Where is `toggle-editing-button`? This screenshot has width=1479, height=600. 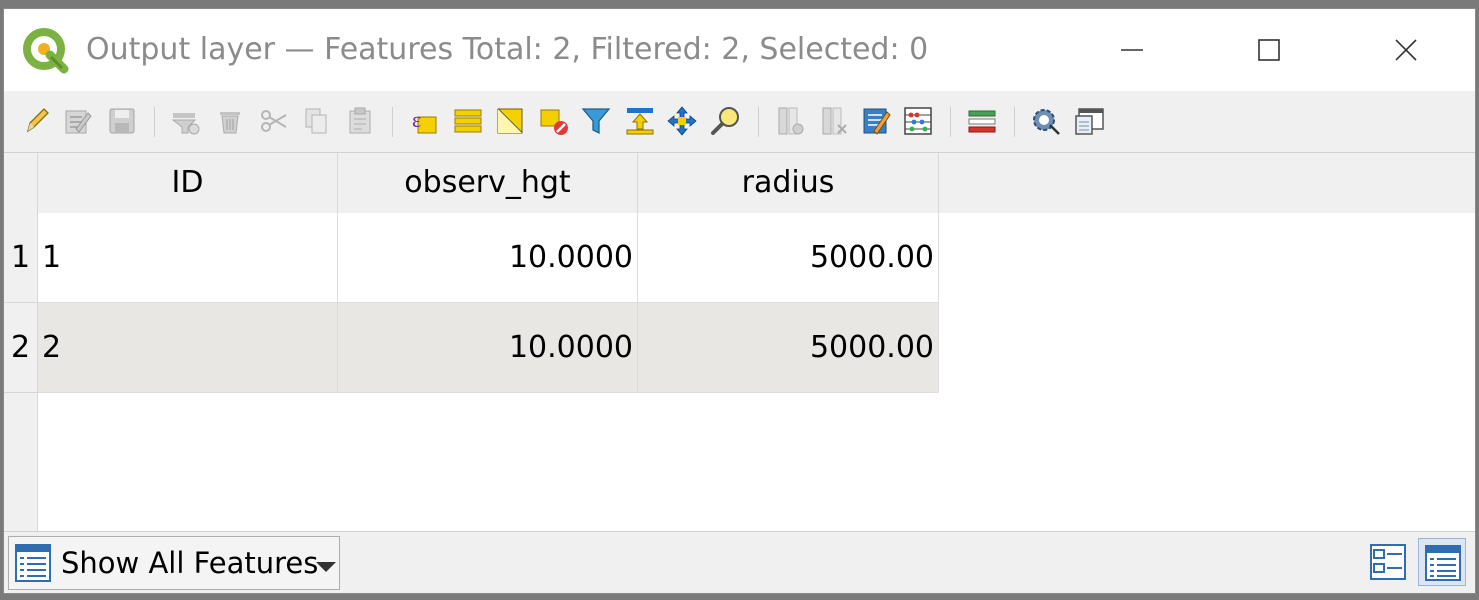
toggle-editing-button is located at coordinates (36, 121).